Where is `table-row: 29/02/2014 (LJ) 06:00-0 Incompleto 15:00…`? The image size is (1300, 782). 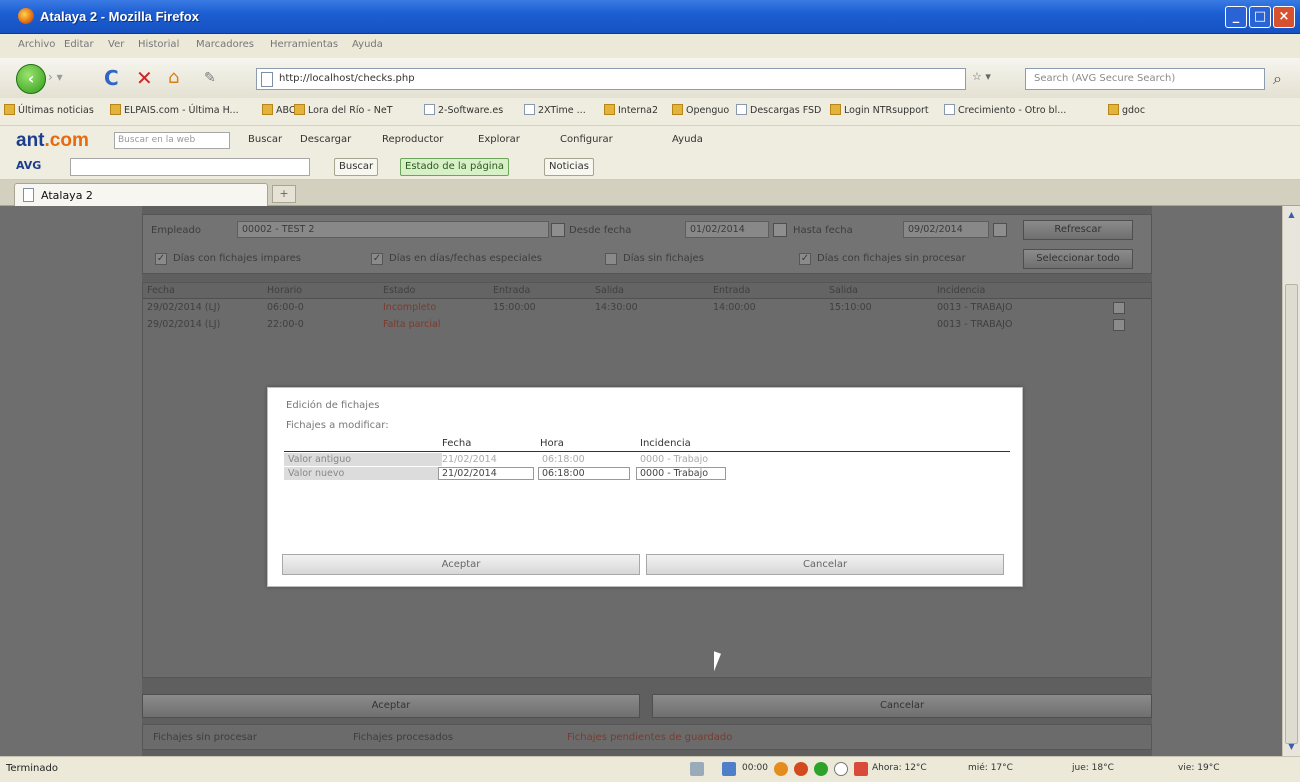 table-row: 29/02/2014 (LJ) 06:00-0 Incompleto 15:00… is located at coordinates (647, 308).